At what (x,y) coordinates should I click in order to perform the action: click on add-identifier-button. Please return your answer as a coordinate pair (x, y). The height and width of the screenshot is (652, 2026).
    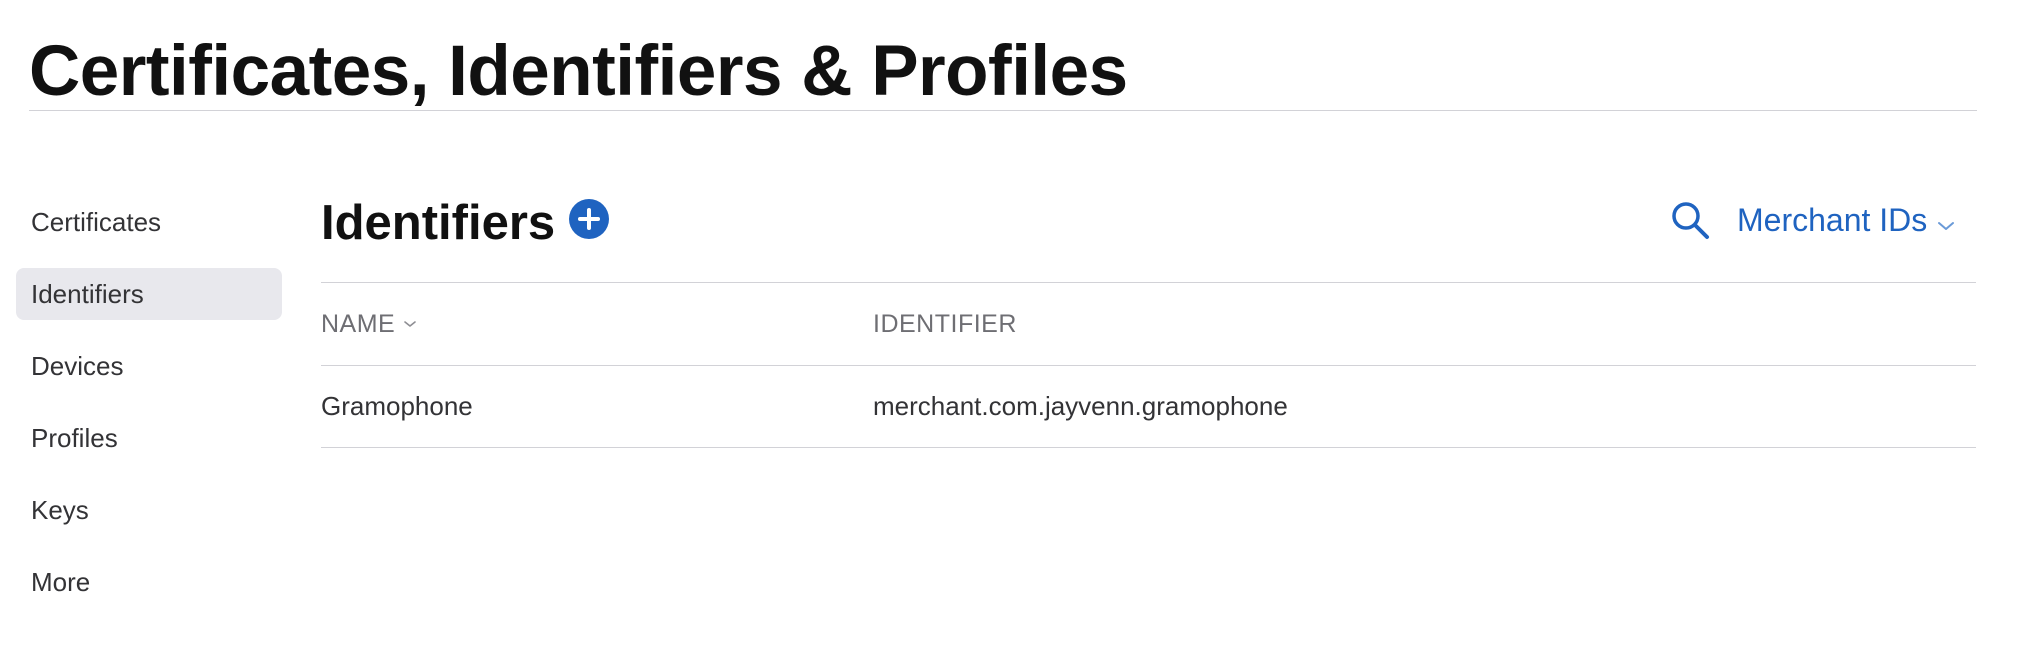
    Looking at the image, I should click on (589, 219).